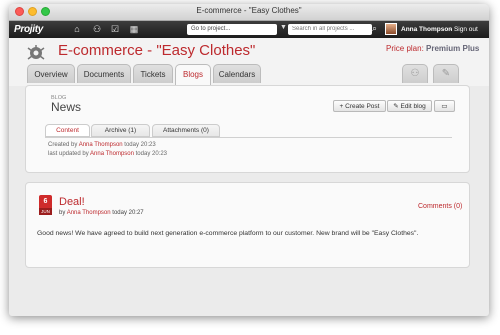 The height and width of the screenshot is (335, 500). Describe the element at coordinates (45, 211) in the screenshot. I see `post-month: JUN` at that location.